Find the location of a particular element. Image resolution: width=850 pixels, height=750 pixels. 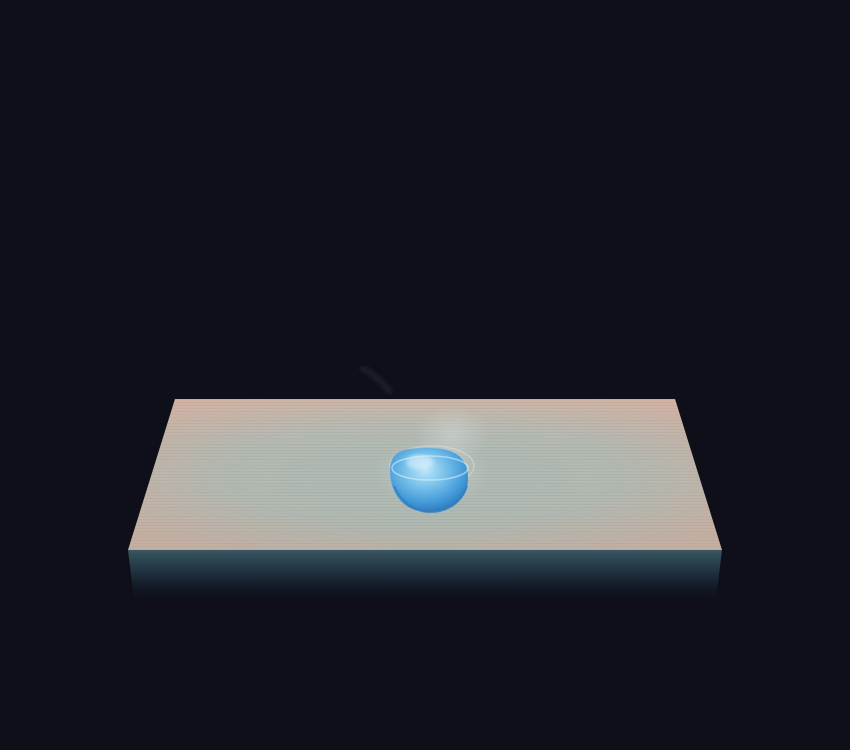

droplet-highlight is located at coordinates (420, 462).